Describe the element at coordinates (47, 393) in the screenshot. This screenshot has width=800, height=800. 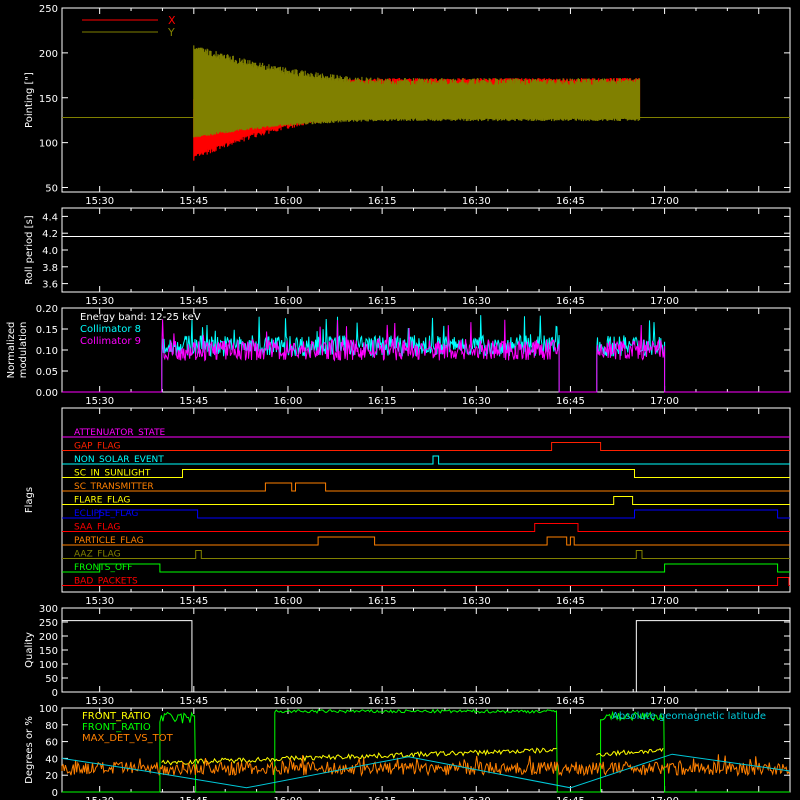
I see `y-tick-label: 0.00` at that location.